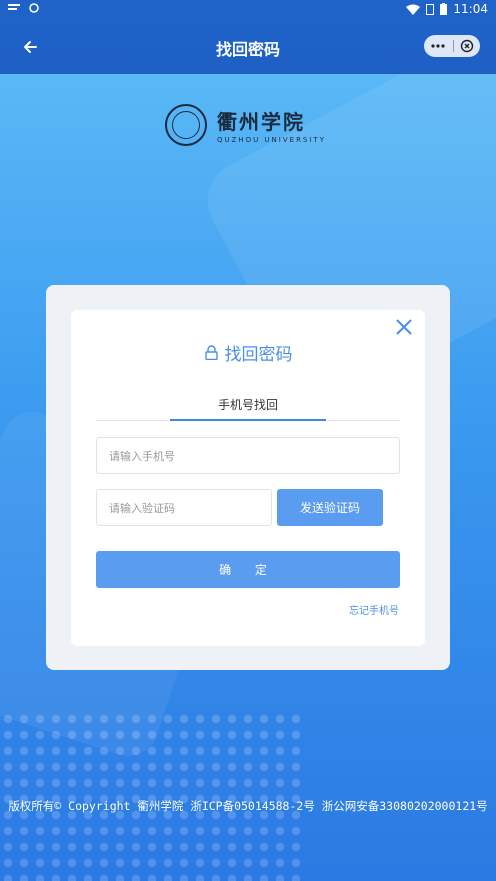 This screenshot has width=496, height=881. I want to click on battery-icon, so click(444, 9).